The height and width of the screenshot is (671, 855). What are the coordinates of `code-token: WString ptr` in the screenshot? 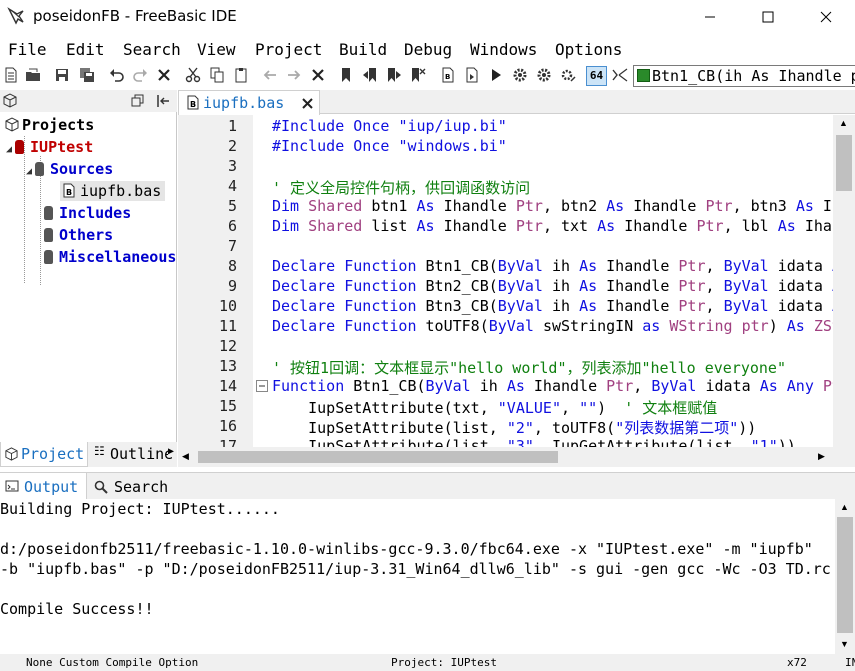 It's located at (719, 326).